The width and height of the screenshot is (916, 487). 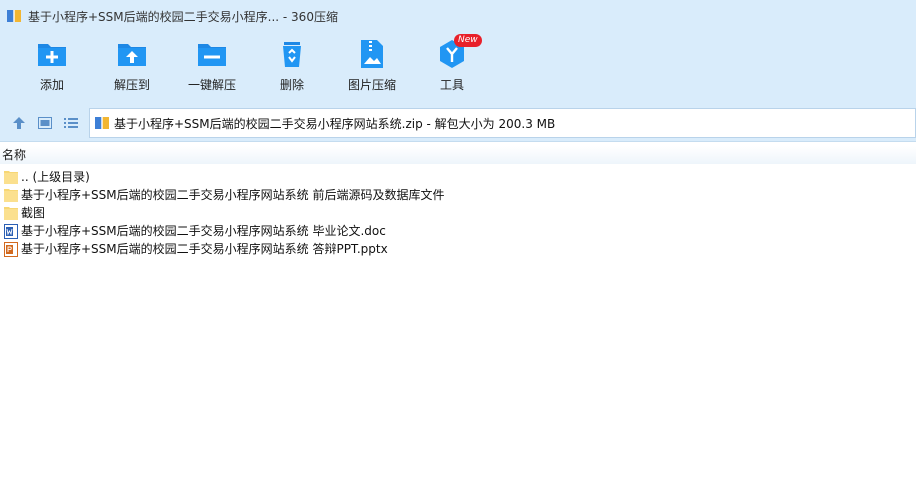 What do you see at coordinates (102, 123) in the screenshot?
I see `zip-file-icon` at bounding box center [102, 123].